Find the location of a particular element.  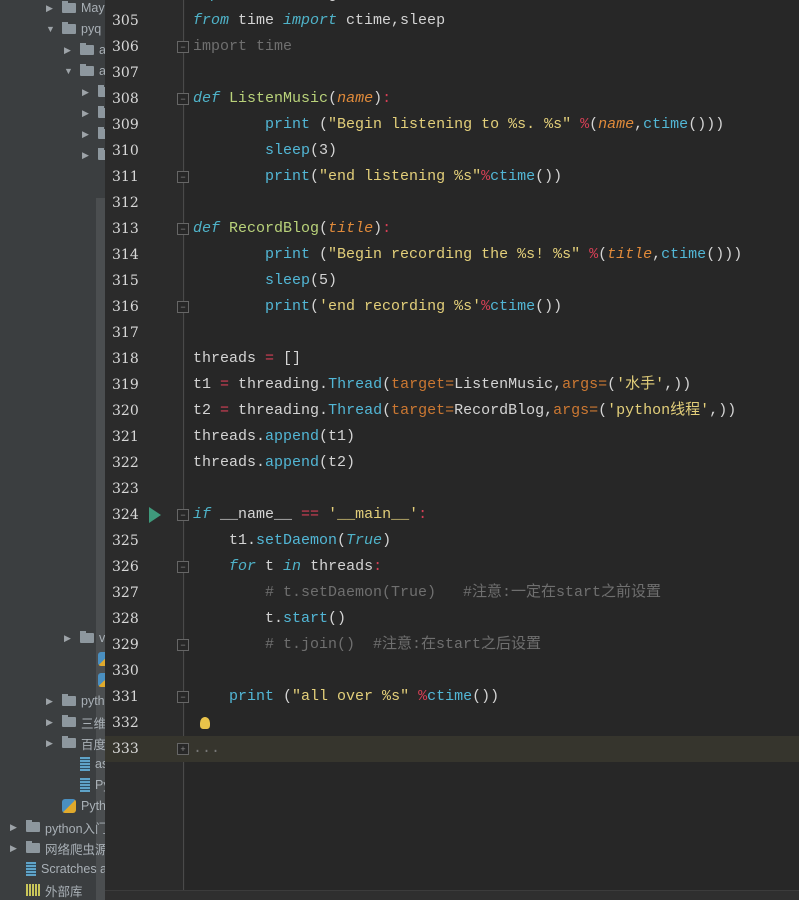

code-line: # t.setDaemon(True) #注意:一定在start之前设置 is located at coordinates (427, 593).